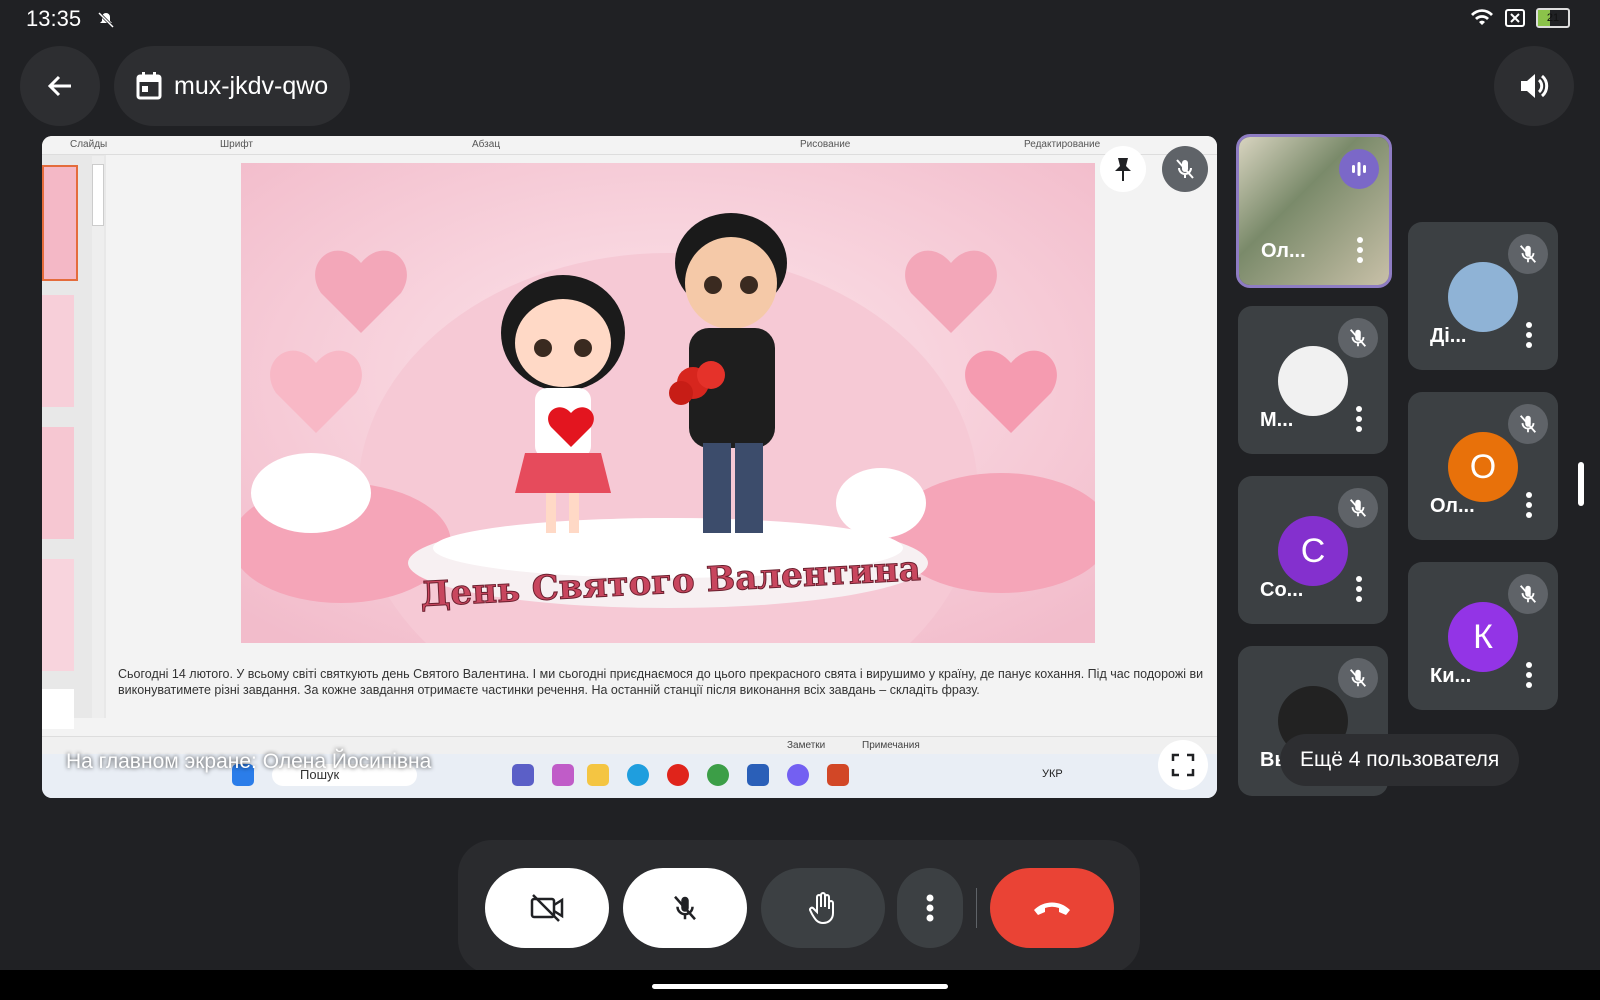  I want to click on hang-up-icon, so click(1052, 908).